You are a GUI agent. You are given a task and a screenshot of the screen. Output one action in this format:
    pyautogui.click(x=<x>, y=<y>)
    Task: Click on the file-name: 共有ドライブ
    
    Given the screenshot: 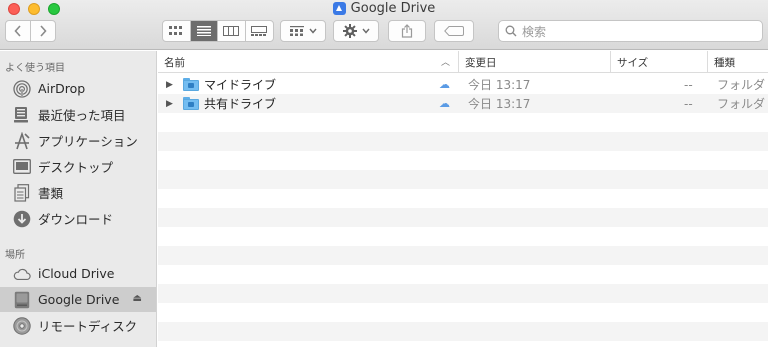 What is the action you would take?
    pyautogui.click(x=240, y=104)
    